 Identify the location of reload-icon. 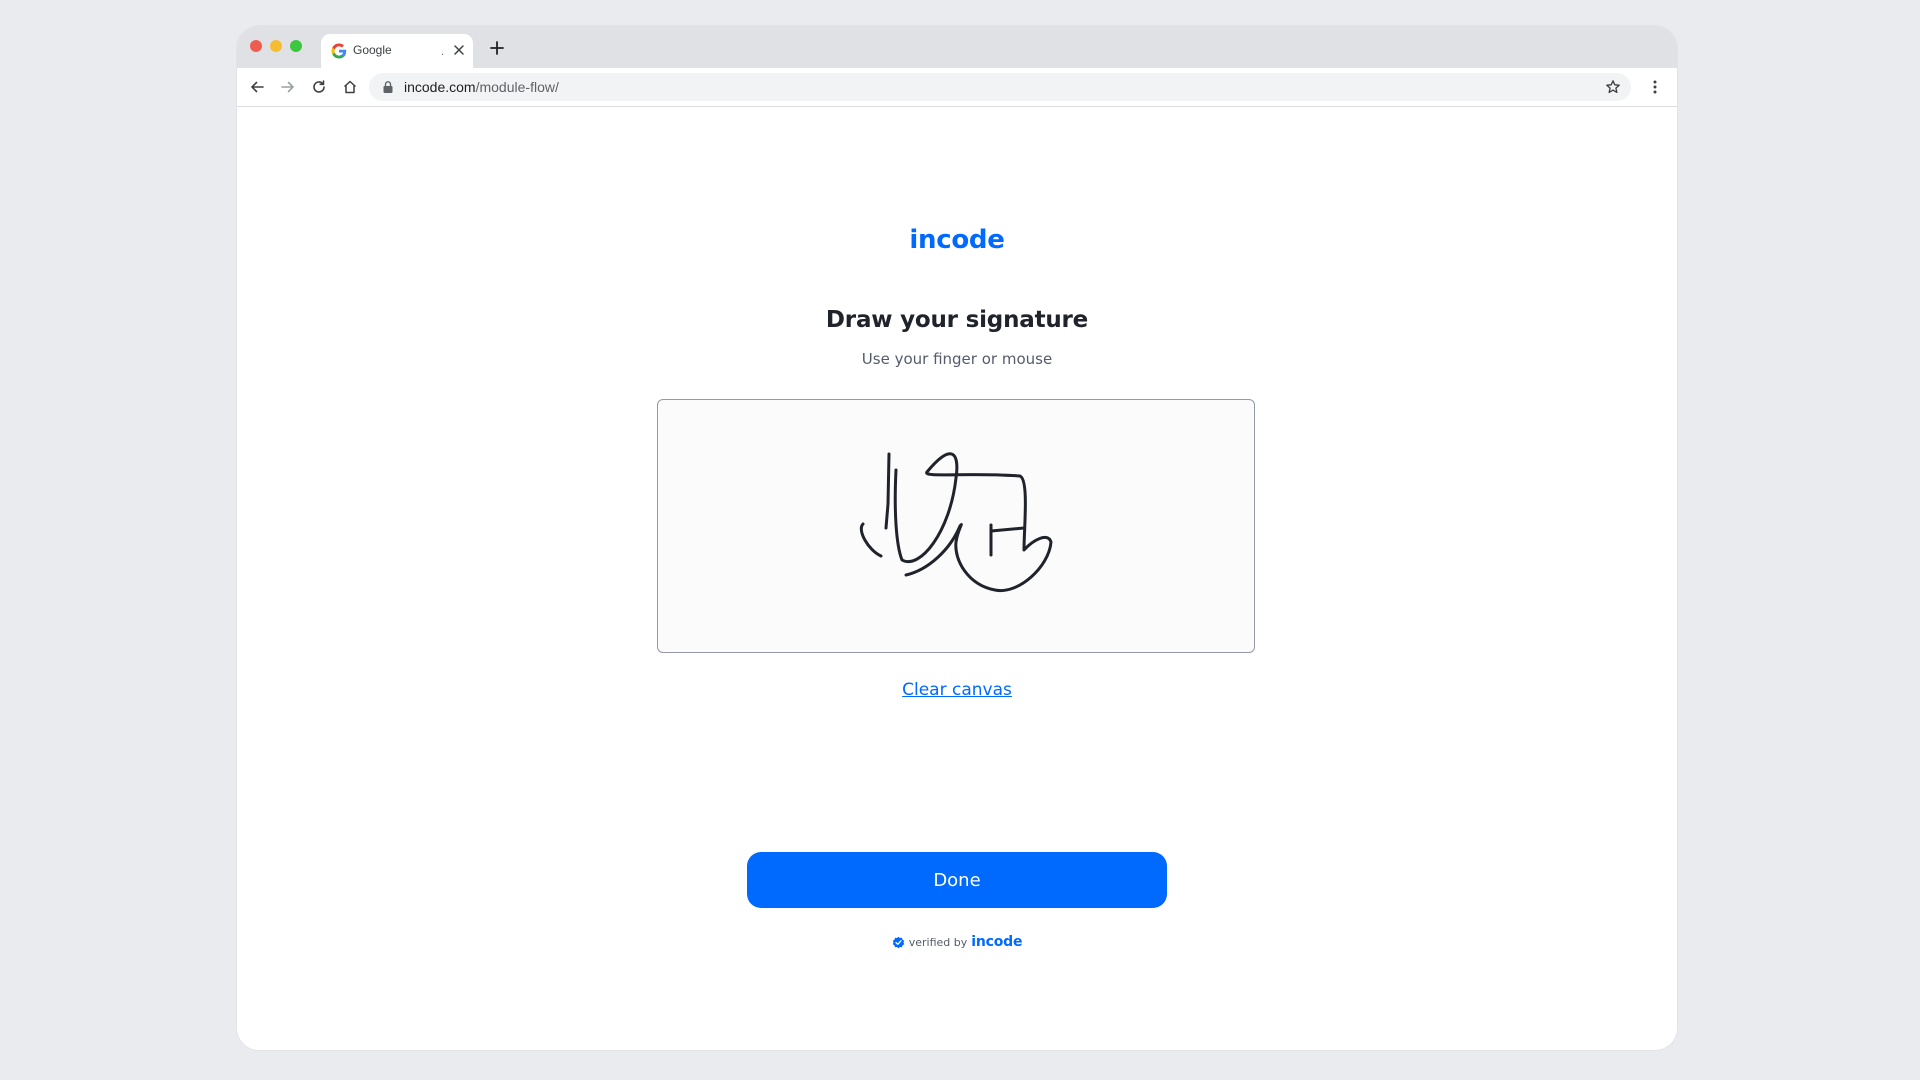
(319, 87).